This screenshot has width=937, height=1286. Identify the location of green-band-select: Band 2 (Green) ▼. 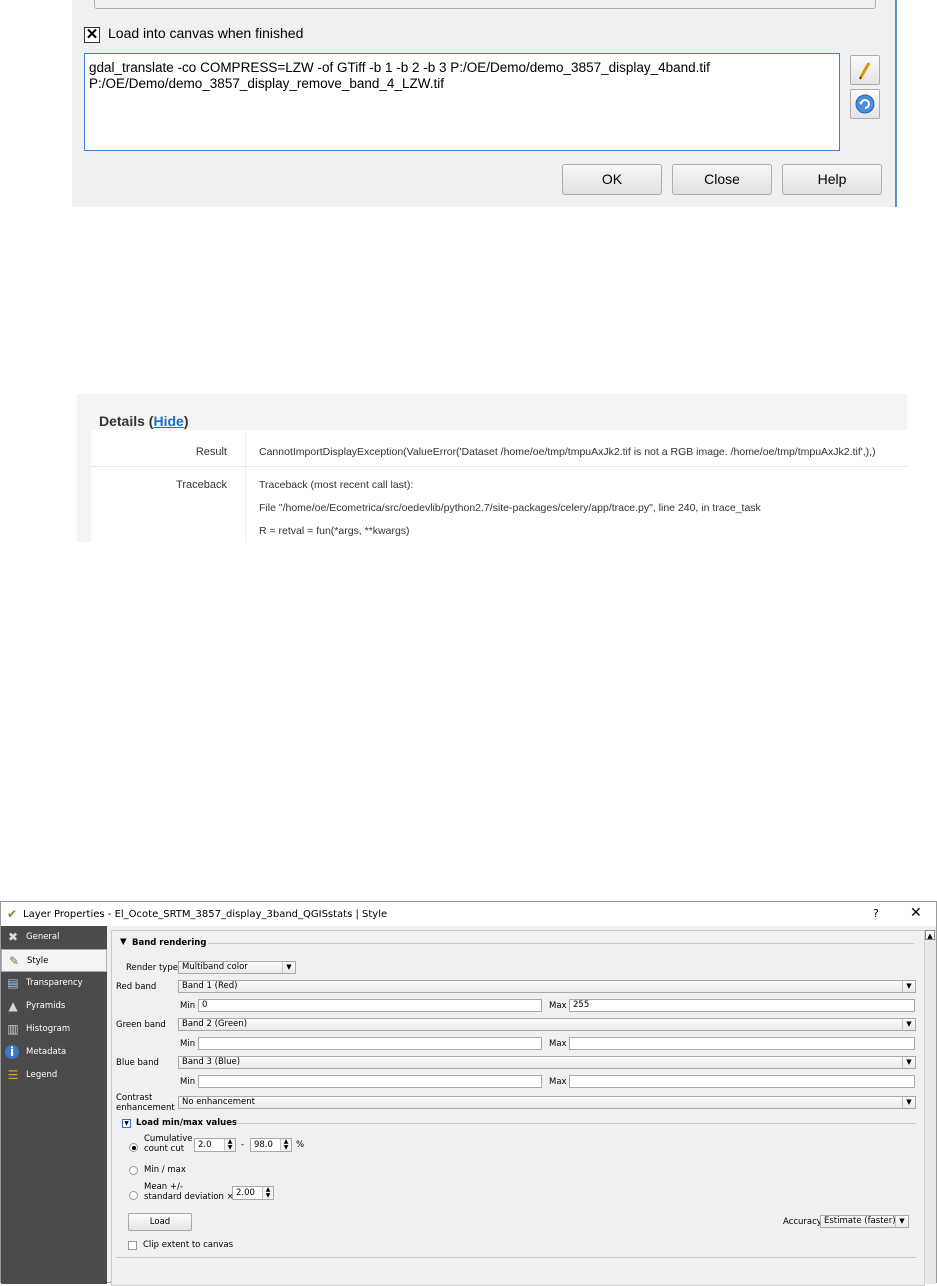
(547, 1024).